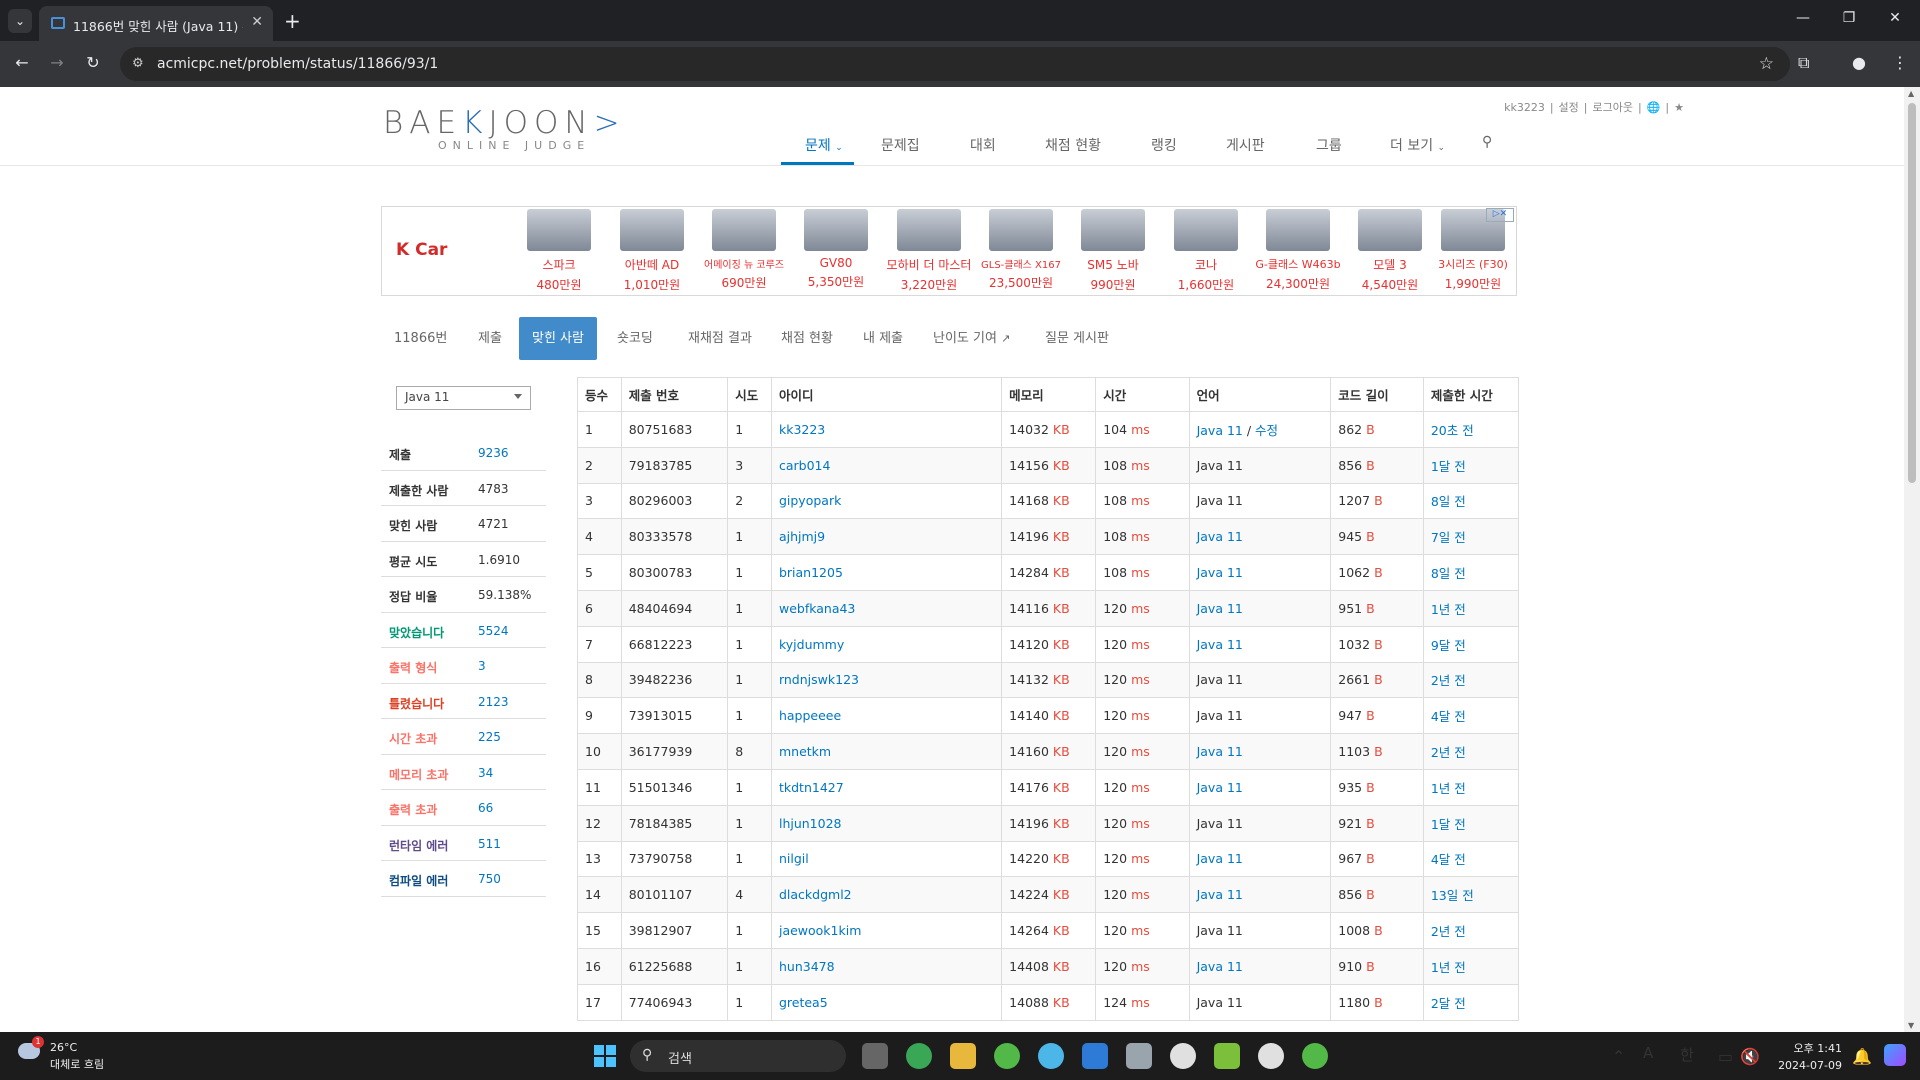 This screenshot has height=1080, width=1920. I want to click on scroll-up-icon: ▲, so click(1911, 93).